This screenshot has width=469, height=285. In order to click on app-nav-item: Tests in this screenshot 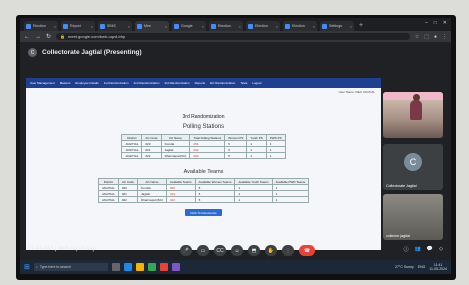, I will do `click(243, 83)`.